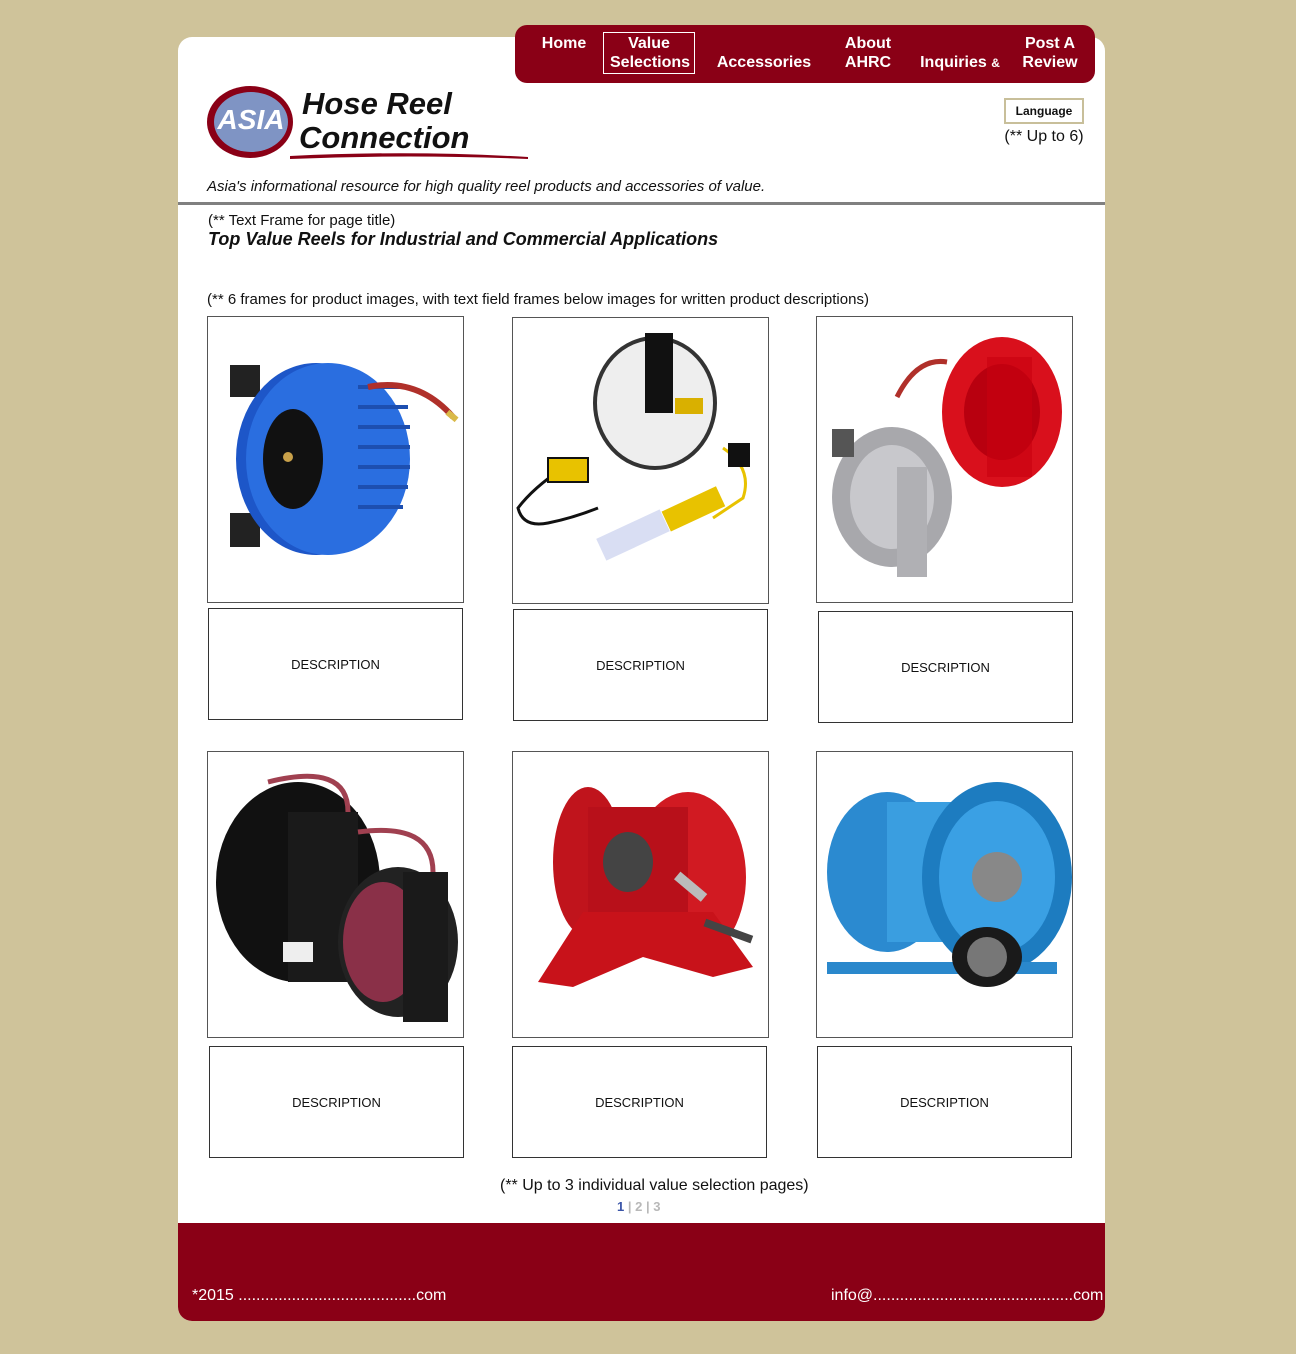  What do you see at coordinates (337, 897) in the screenshot?
I see `black-induron-hose-reels-image` at bounding box center [337, 897].